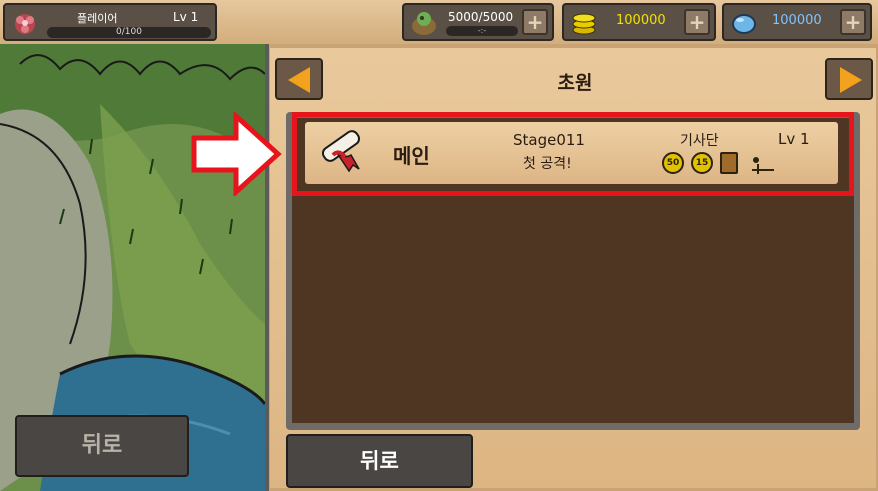 The width and height of the screenshot is (878, 491). I want to click on gem-icon, so click(744, 24).